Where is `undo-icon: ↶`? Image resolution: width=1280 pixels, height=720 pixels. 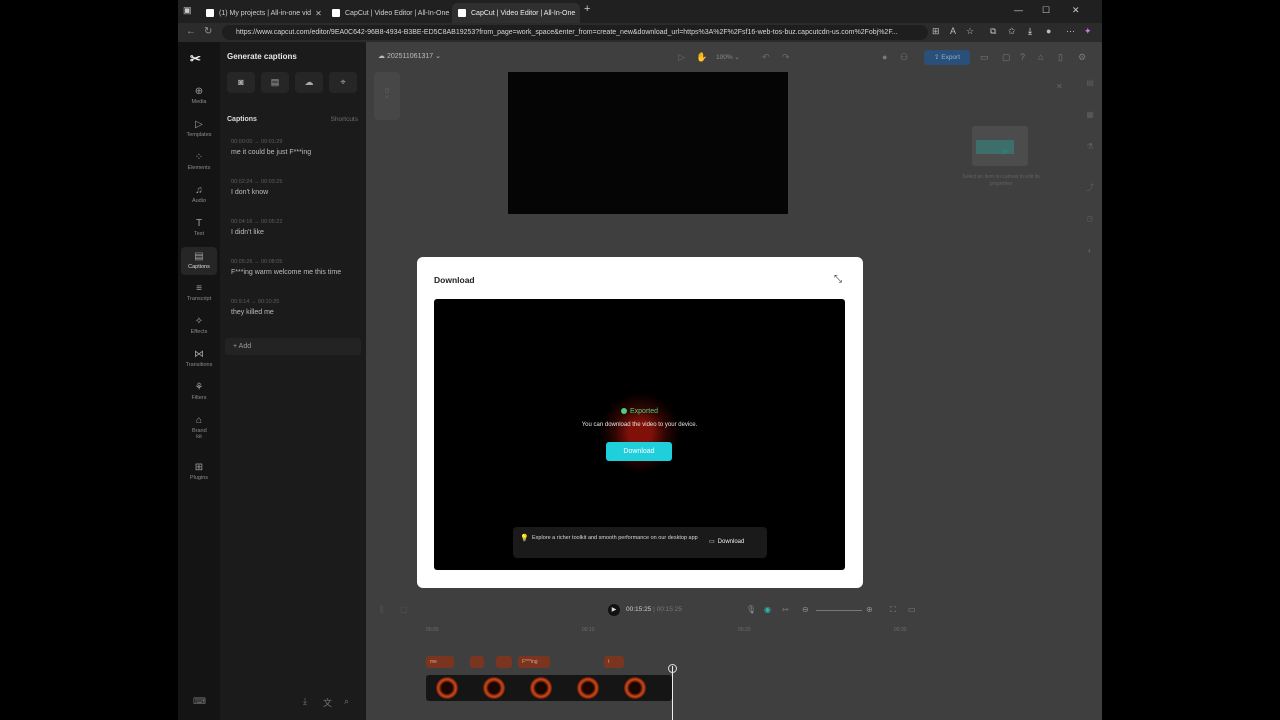
undo-icon: ↶ is located at coordinates (766, 57).